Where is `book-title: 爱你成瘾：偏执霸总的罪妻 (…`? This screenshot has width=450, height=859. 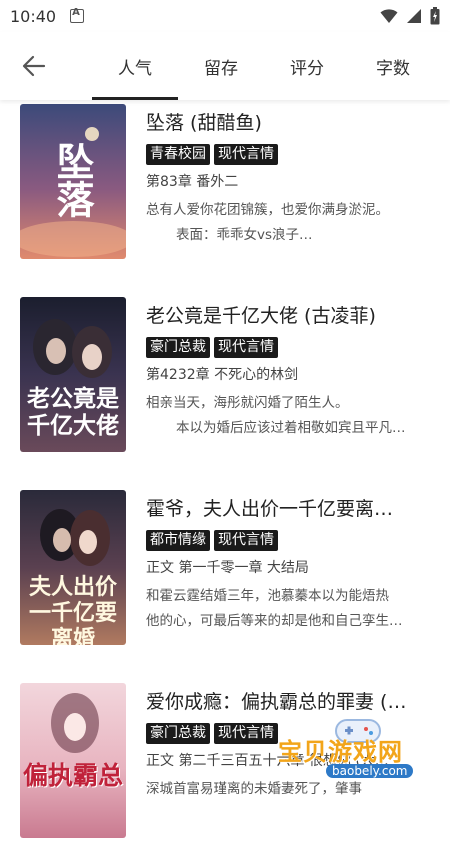
book-title: 爱你成瘾：偏执霸总的罪妻 (… is located at coordinates (276, 702).